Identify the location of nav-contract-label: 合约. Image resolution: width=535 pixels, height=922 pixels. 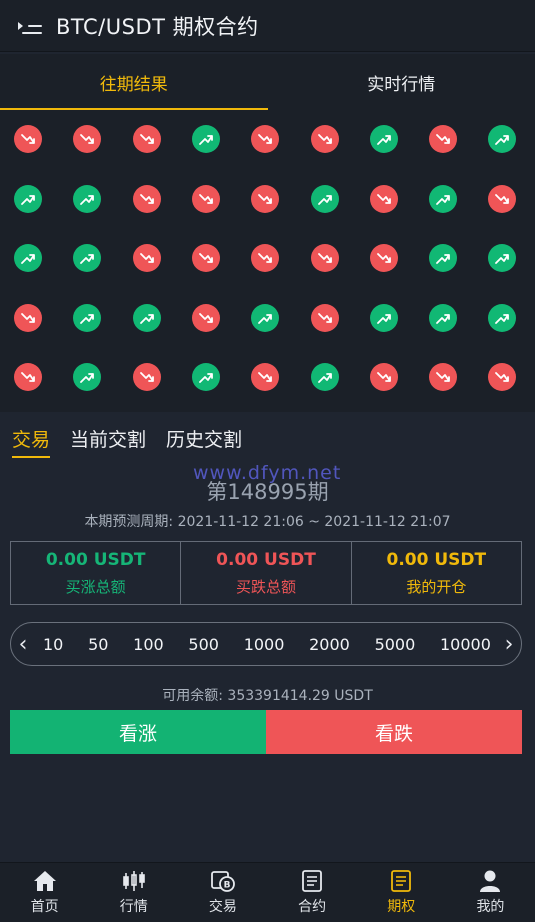
(312, 907).